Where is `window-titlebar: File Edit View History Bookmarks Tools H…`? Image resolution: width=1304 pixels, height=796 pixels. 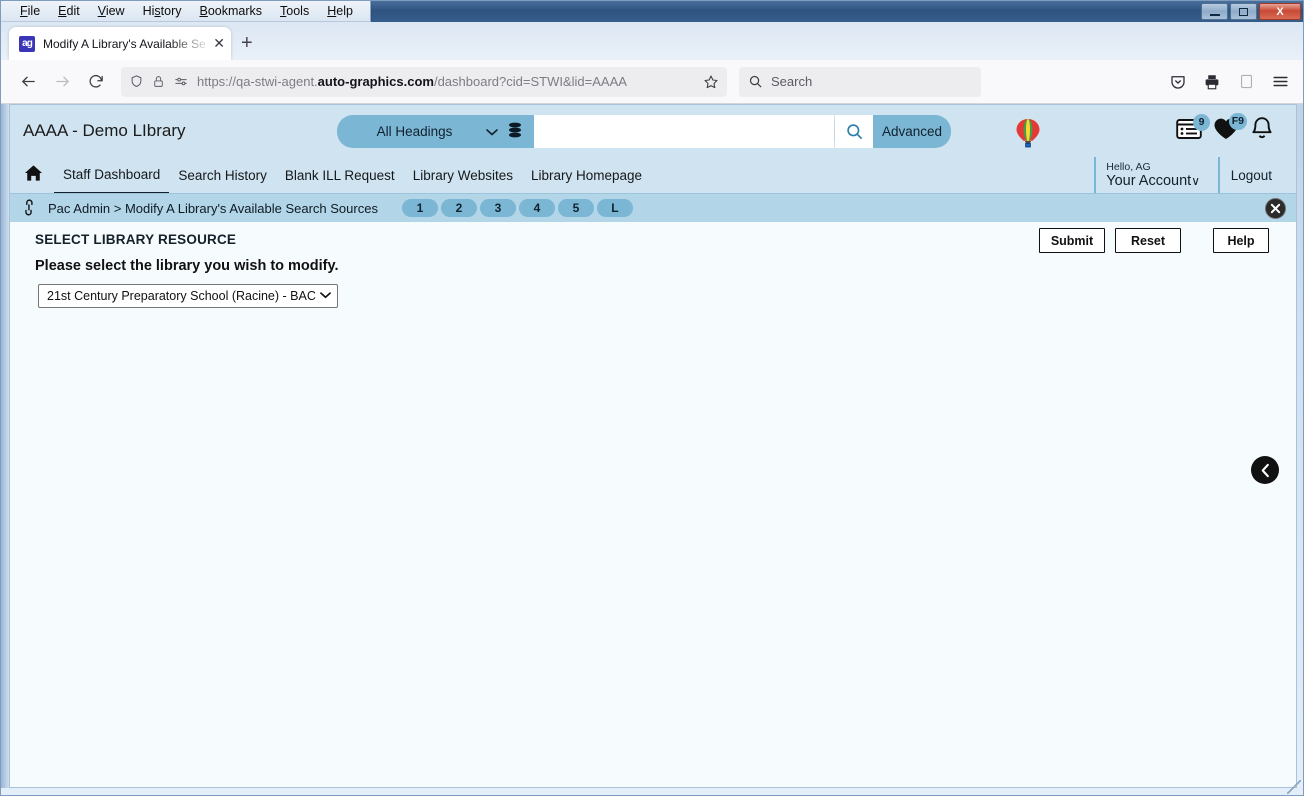 window-titlebar: File Edit View History Bookmarks Tools H… is located at coordinates (652, 11).